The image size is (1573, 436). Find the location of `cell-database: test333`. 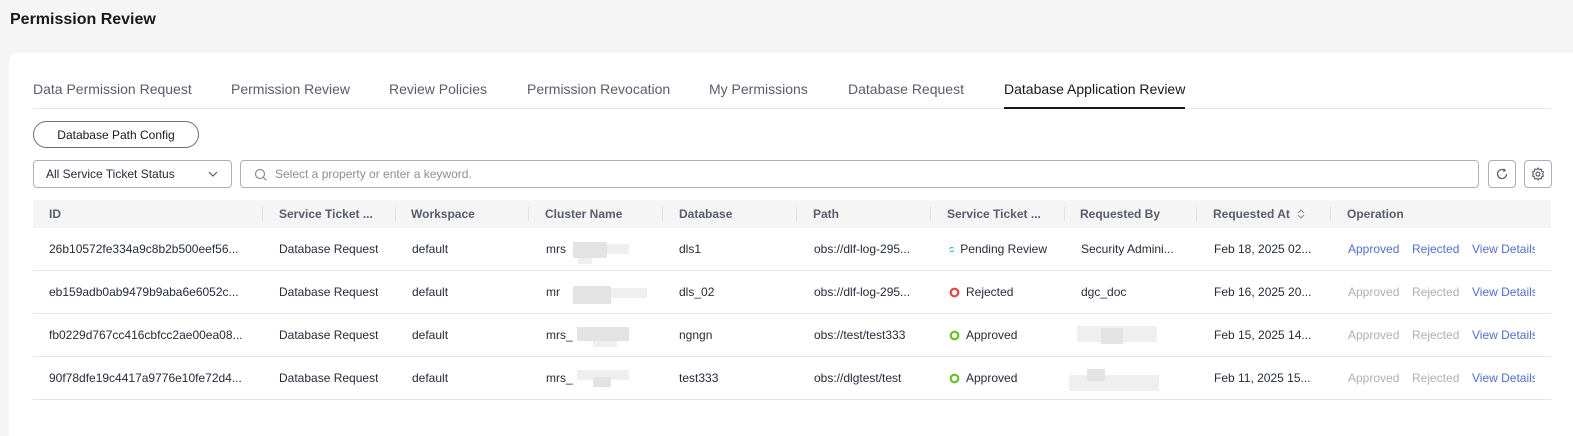

cell-database: test333 is located at coordinates (699, 378).